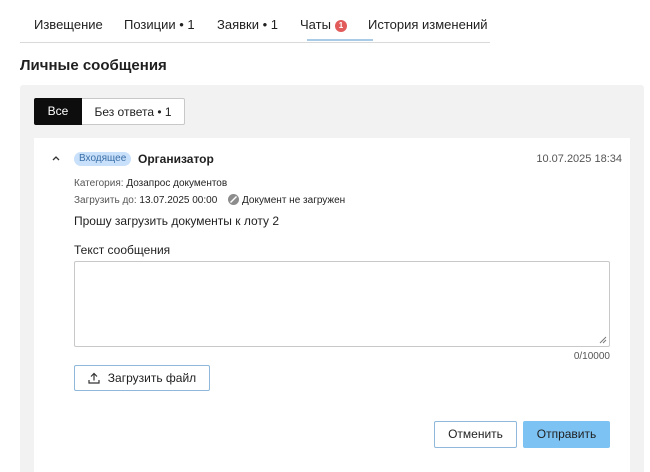 This screenshot has height=472, width=650. Describe the element at coordinates (428, 24) in the screenshot. I see `tab-history: История изменений` at that location.